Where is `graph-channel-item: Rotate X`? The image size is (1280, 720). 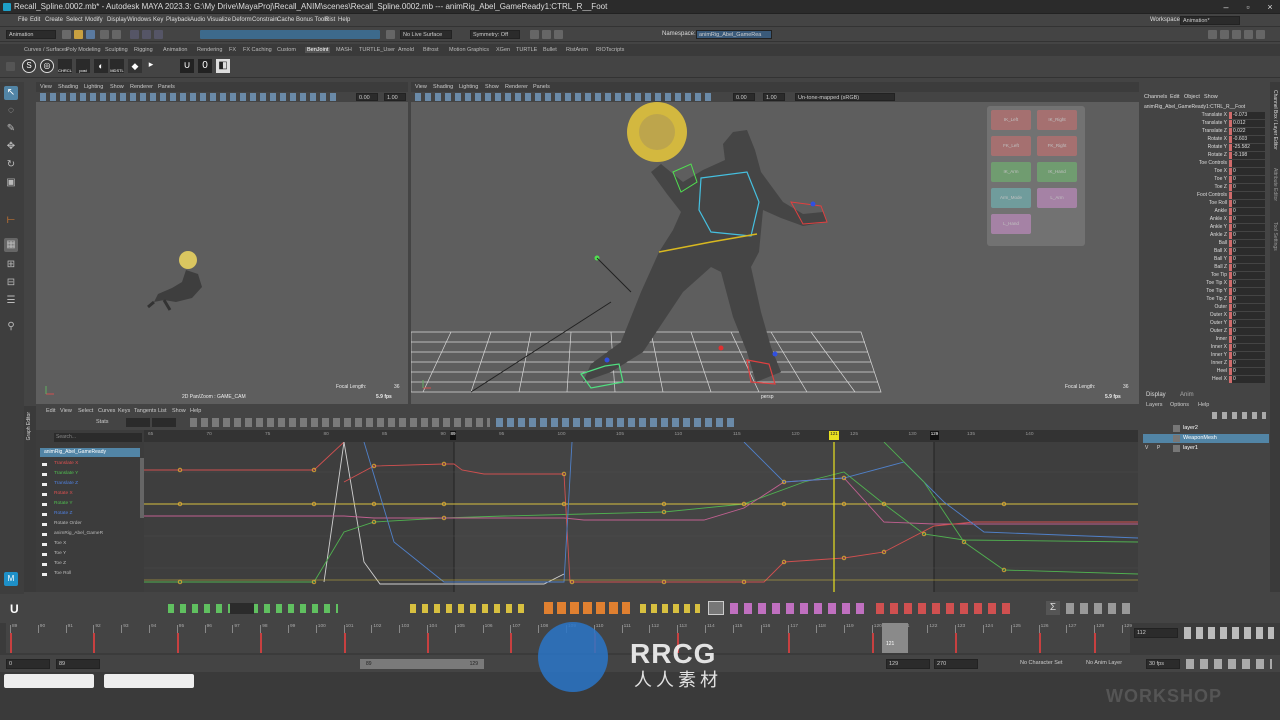
graph-channel-item: Rotate X is located at coordinates (89, 494).